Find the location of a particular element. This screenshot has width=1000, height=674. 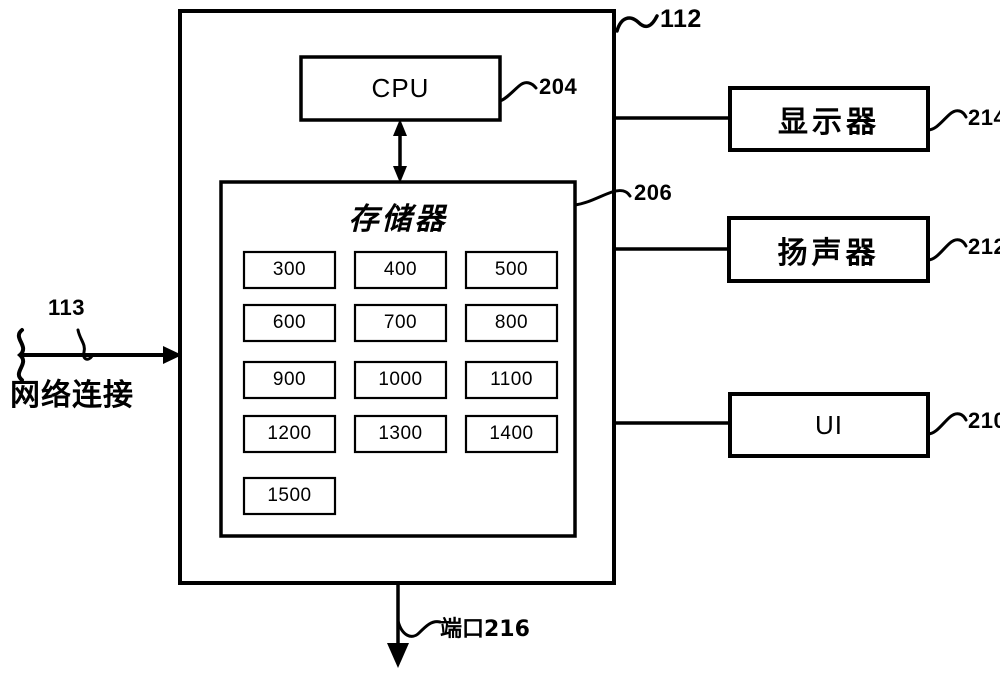

display-label: 显示器 is located at coordinates (829, 122).